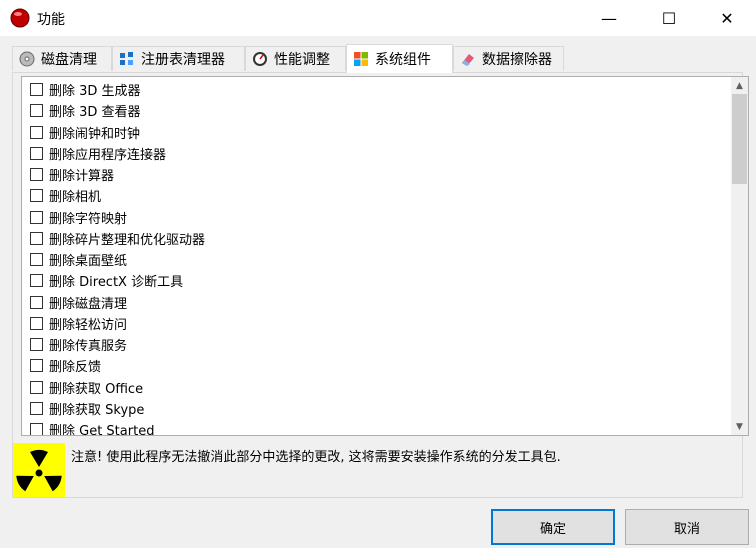 This screenshot has height=548, width=756. I want to click on tab-label: 数据擦除器, so click(517, 60).